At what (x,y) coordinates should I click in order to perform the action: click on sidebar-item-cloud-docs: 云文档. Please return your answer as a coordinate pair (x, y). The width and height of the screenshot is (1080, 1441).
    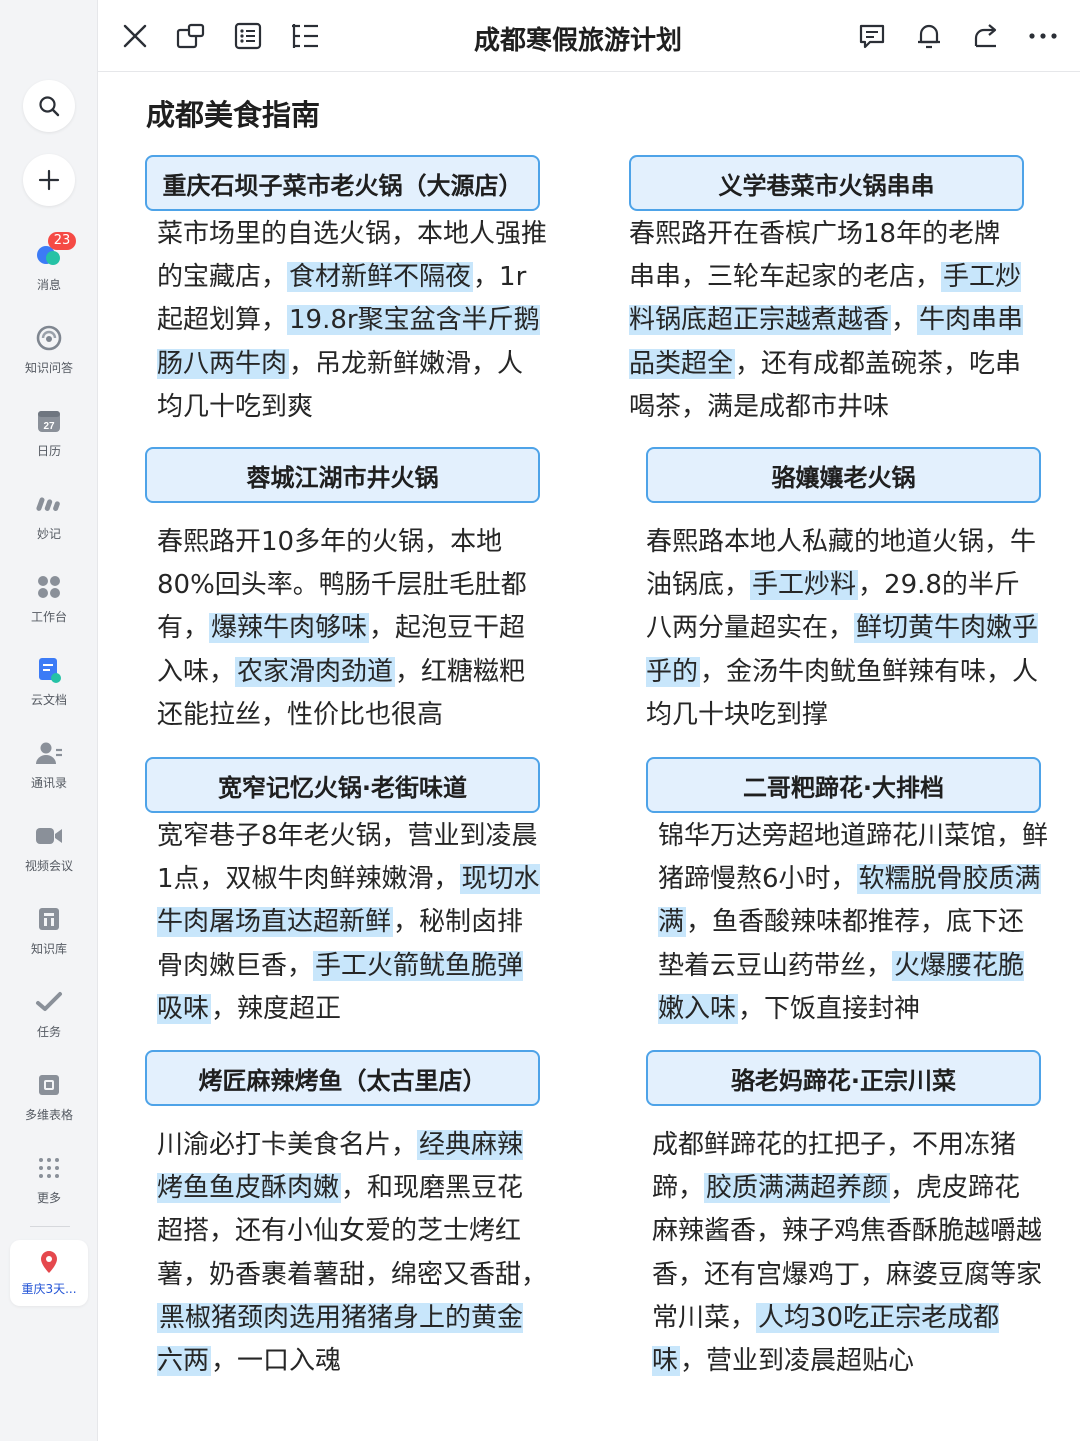
    Looking at the image, I should click on (49, 690).